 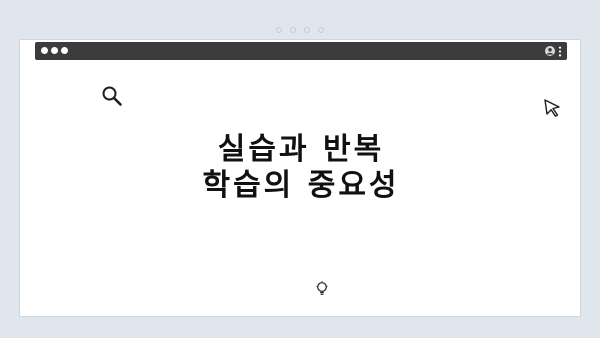 What do you see at coordinates (301, 185) in the screenshot?
I see `title-line-2: 학습의 중요성` at bounding box center [301, 185].